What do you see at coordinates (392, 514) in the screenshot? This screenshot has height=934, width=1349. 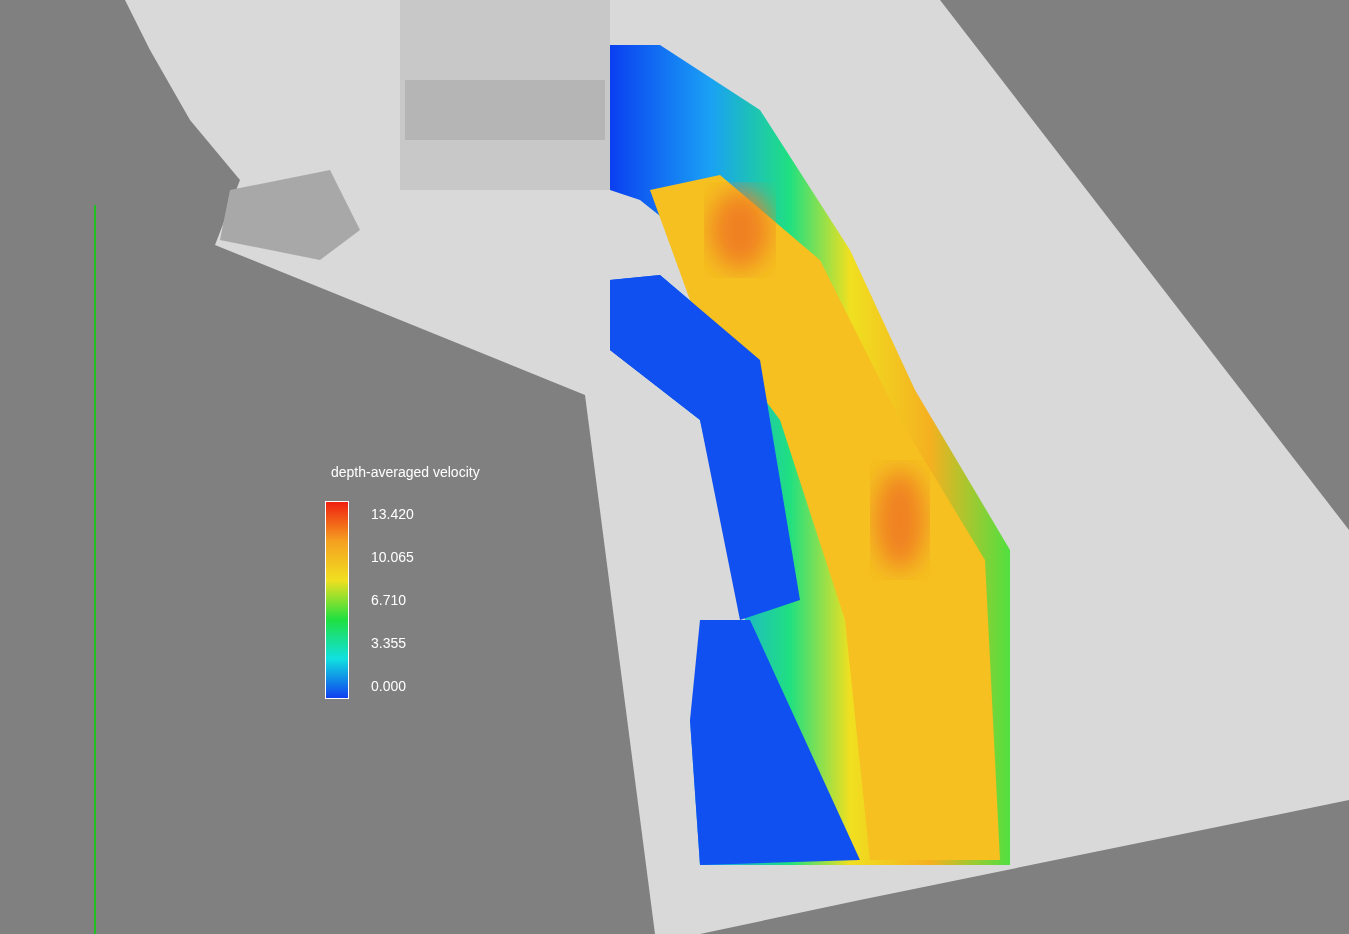 I see `scale-tick-label: 13.420` at bounding box center [392, 514].